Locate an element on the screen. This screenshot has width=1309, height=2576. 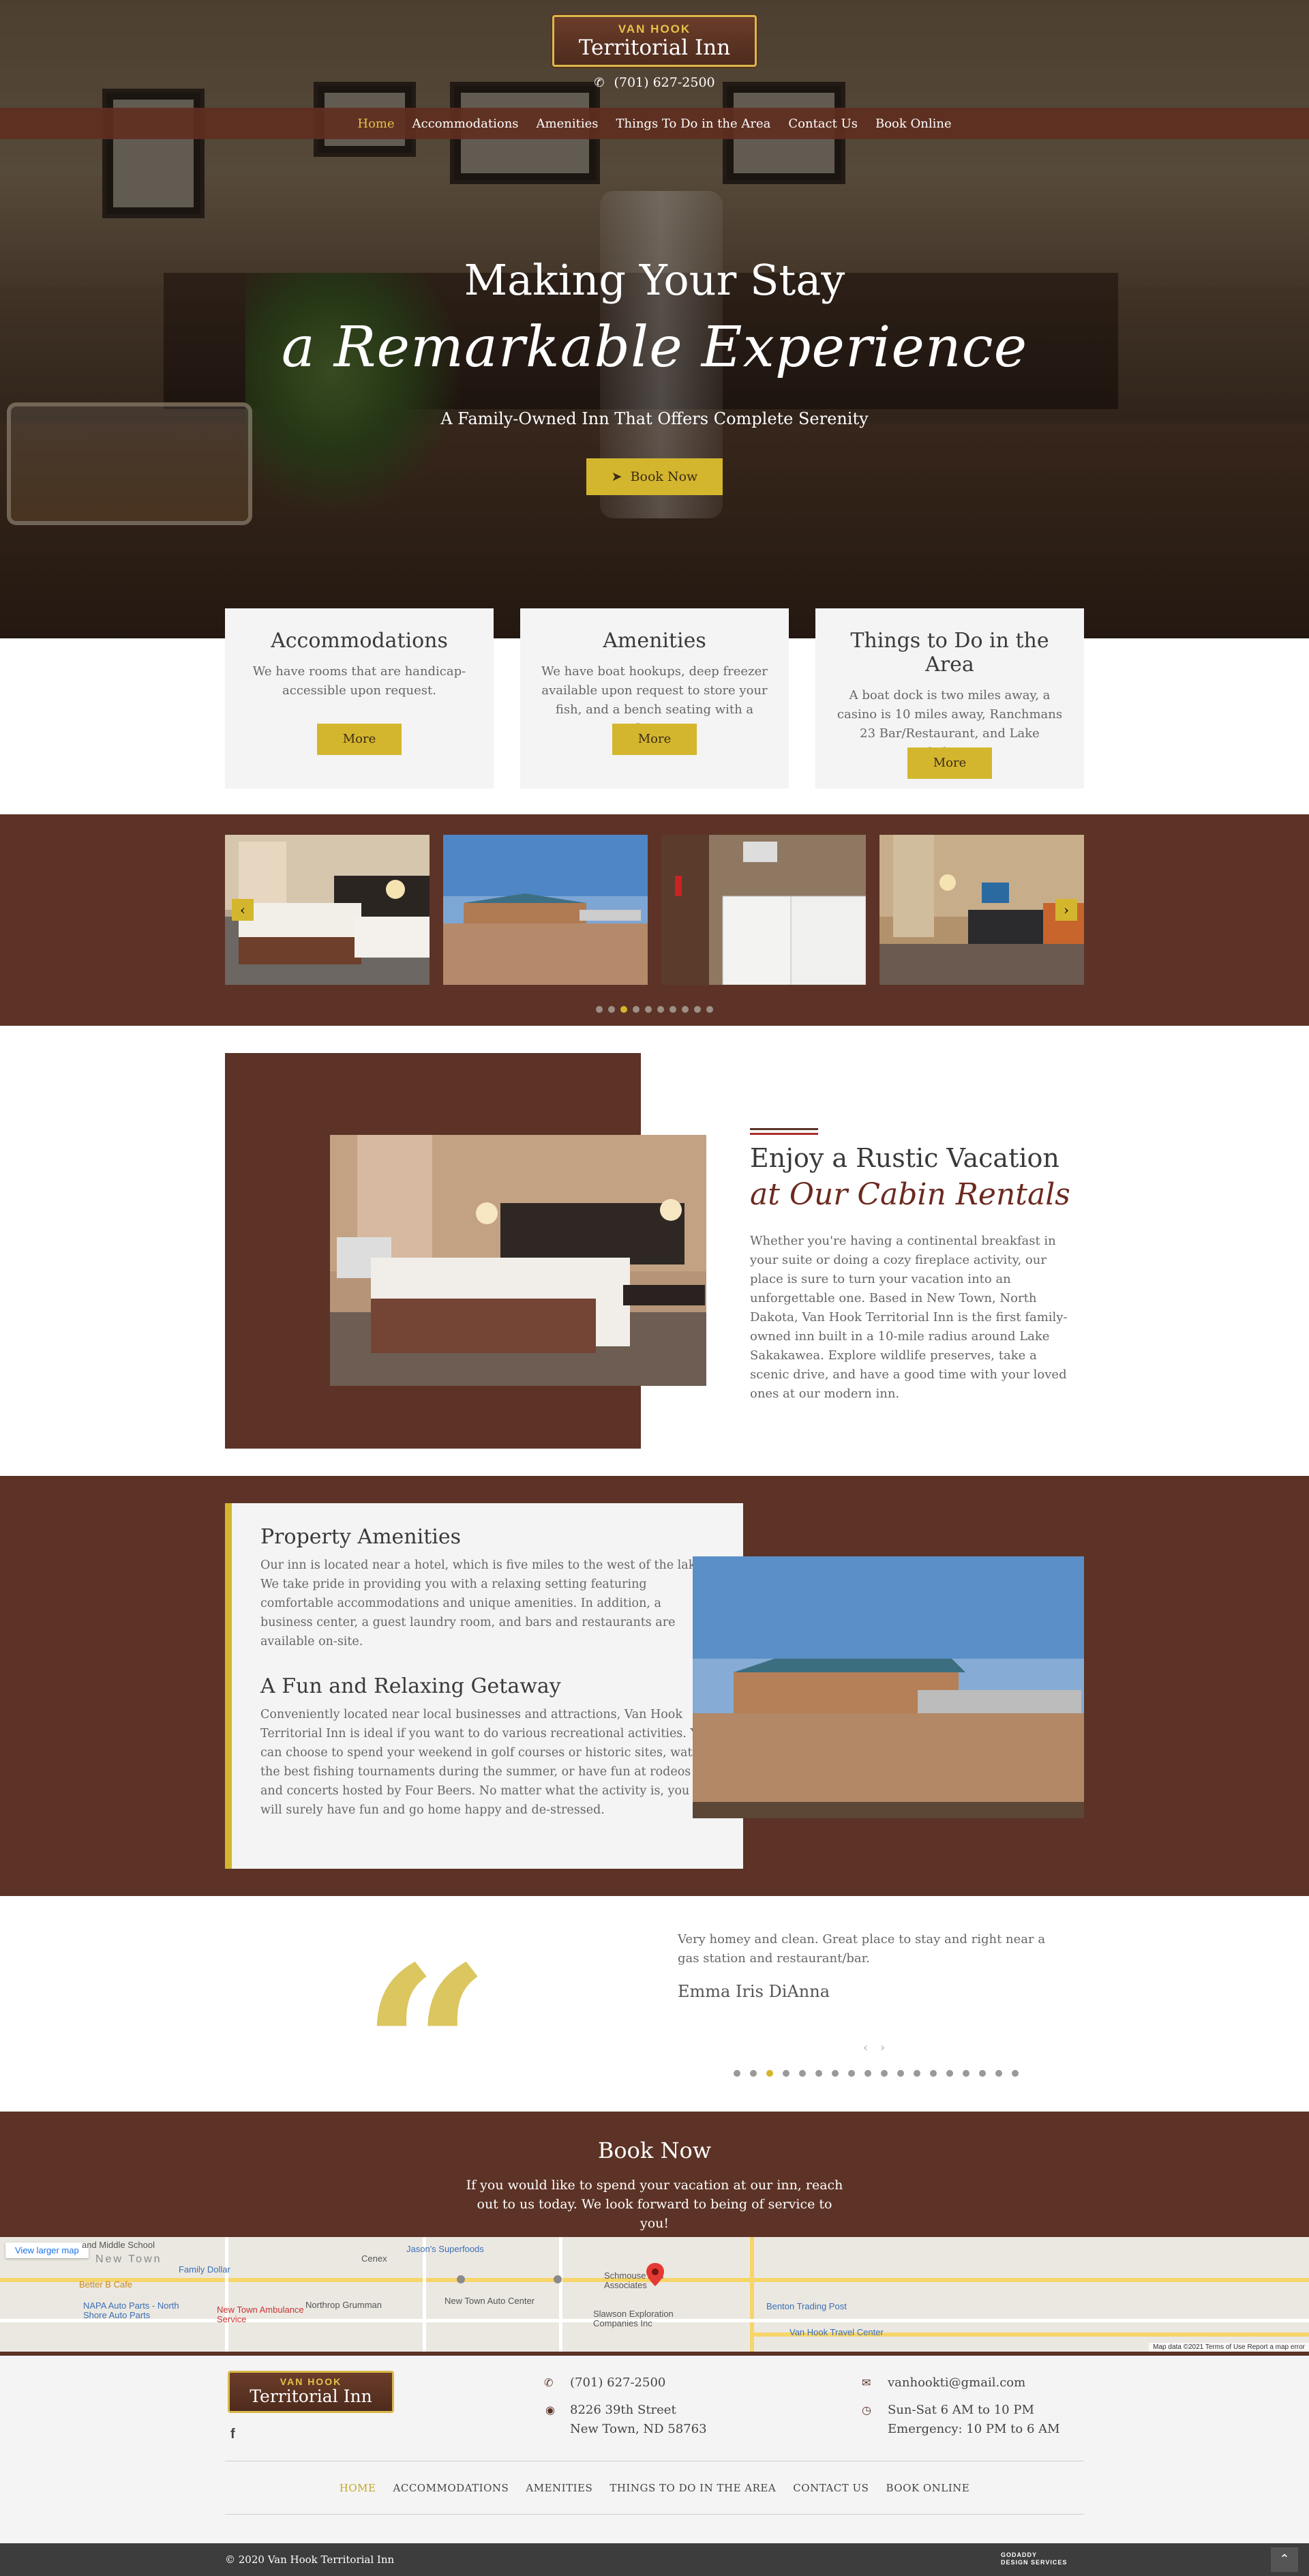
header-phone-number: (701) 627-2500 is located at coordinates (664, 82).